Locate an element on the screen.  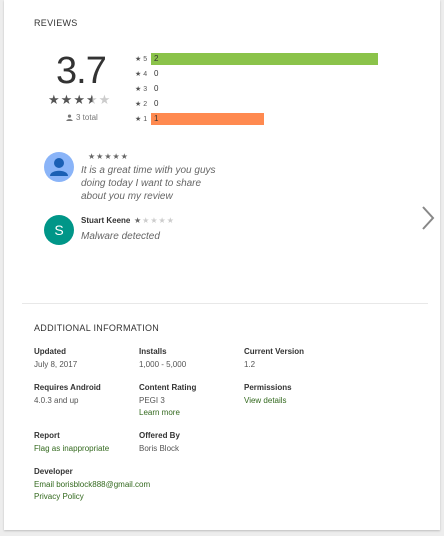
chevron-right-icon is located at coordinates (428, 218).